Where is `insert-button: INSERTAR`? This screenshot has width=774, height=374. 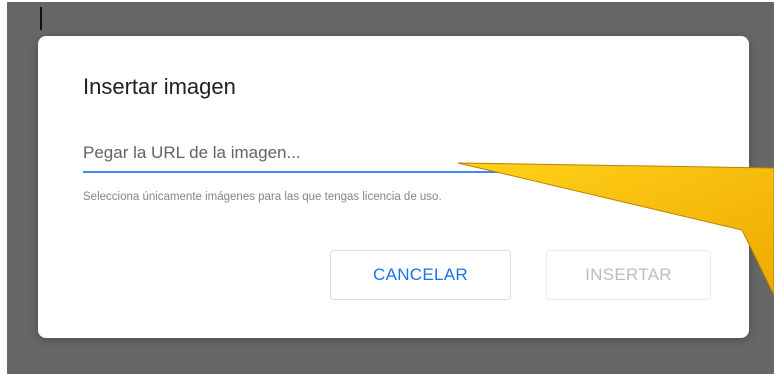
insert-button: INSERTAR is located at coordinates (628, 275).